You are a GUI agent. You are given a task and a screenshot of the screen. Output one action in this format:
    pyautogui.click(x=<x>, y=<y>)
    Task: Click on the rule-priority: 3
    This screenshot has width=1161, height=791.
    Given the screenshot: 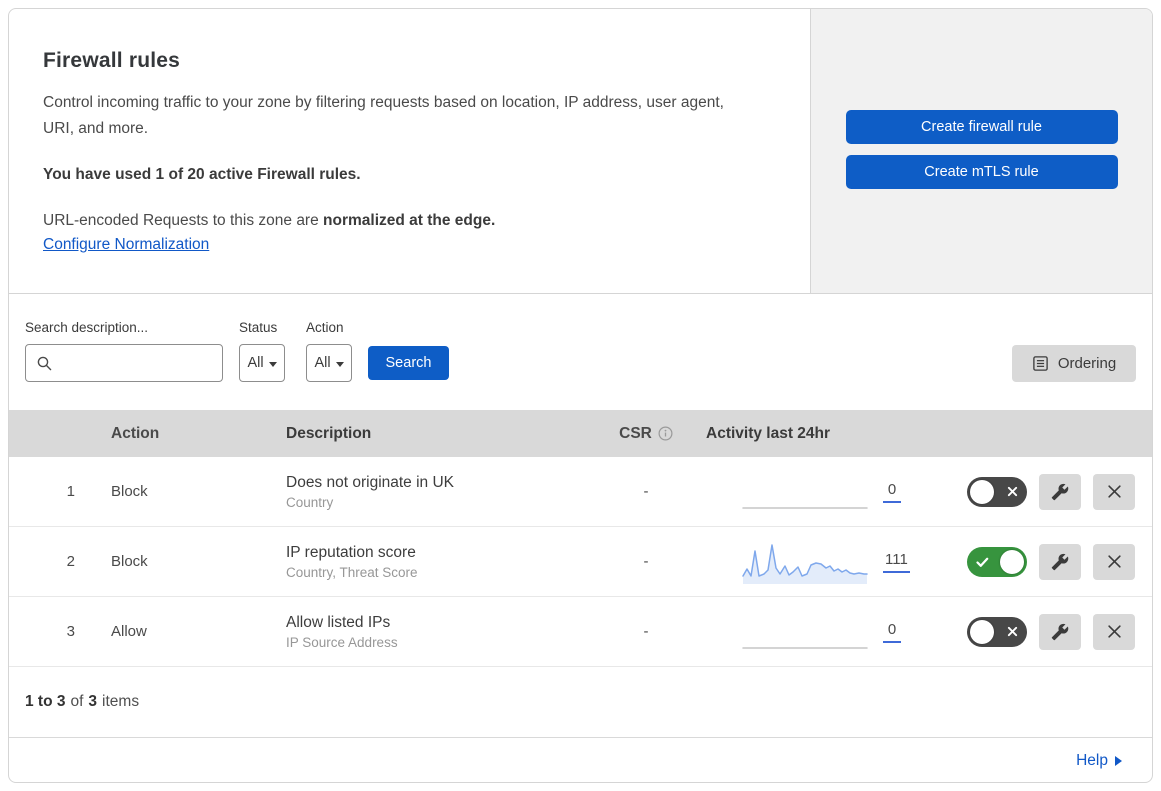 What is the action you would take?
    pyautogui.click(x=70, y=631)
    